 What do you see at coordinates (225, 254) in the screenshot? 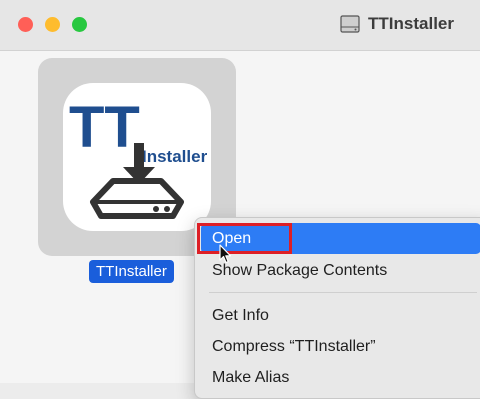
I see `mouse-cursor-icon` at bounding box center [225, 254].